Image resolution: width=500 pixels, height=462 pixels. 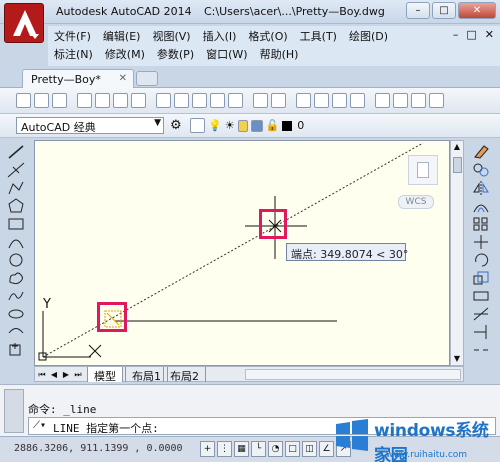 What do you see at coordinates (178, 126) in the screenshot?
I see `gear-icon: ⚙` at bounding box center [178, 126].